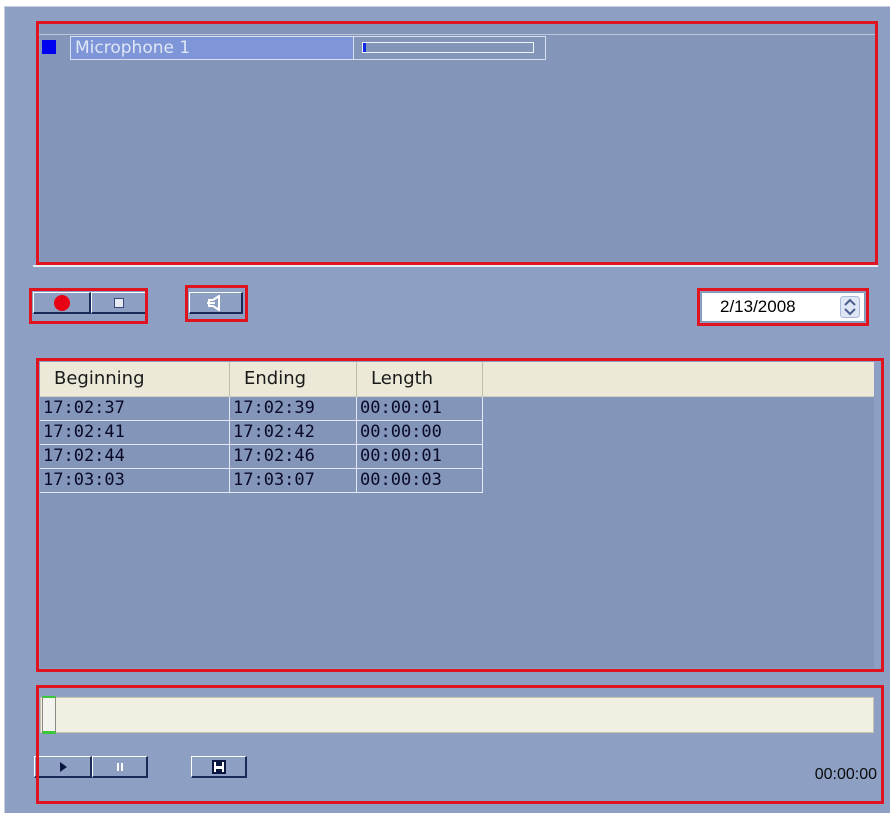  I want to click on date-picker: 2/13/2008, so click(783, 307).